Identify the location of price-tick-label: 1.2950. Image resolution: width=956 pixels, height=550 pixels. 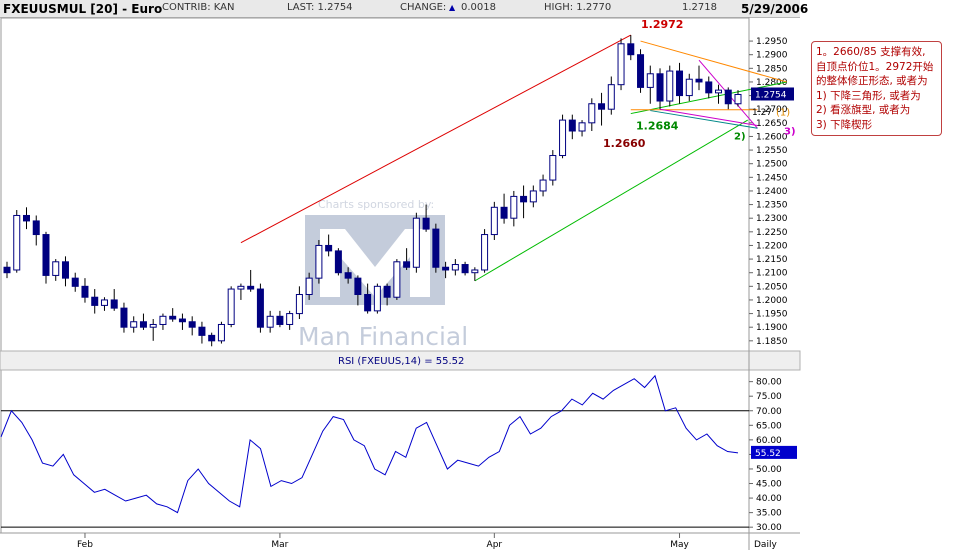
(772, 42).